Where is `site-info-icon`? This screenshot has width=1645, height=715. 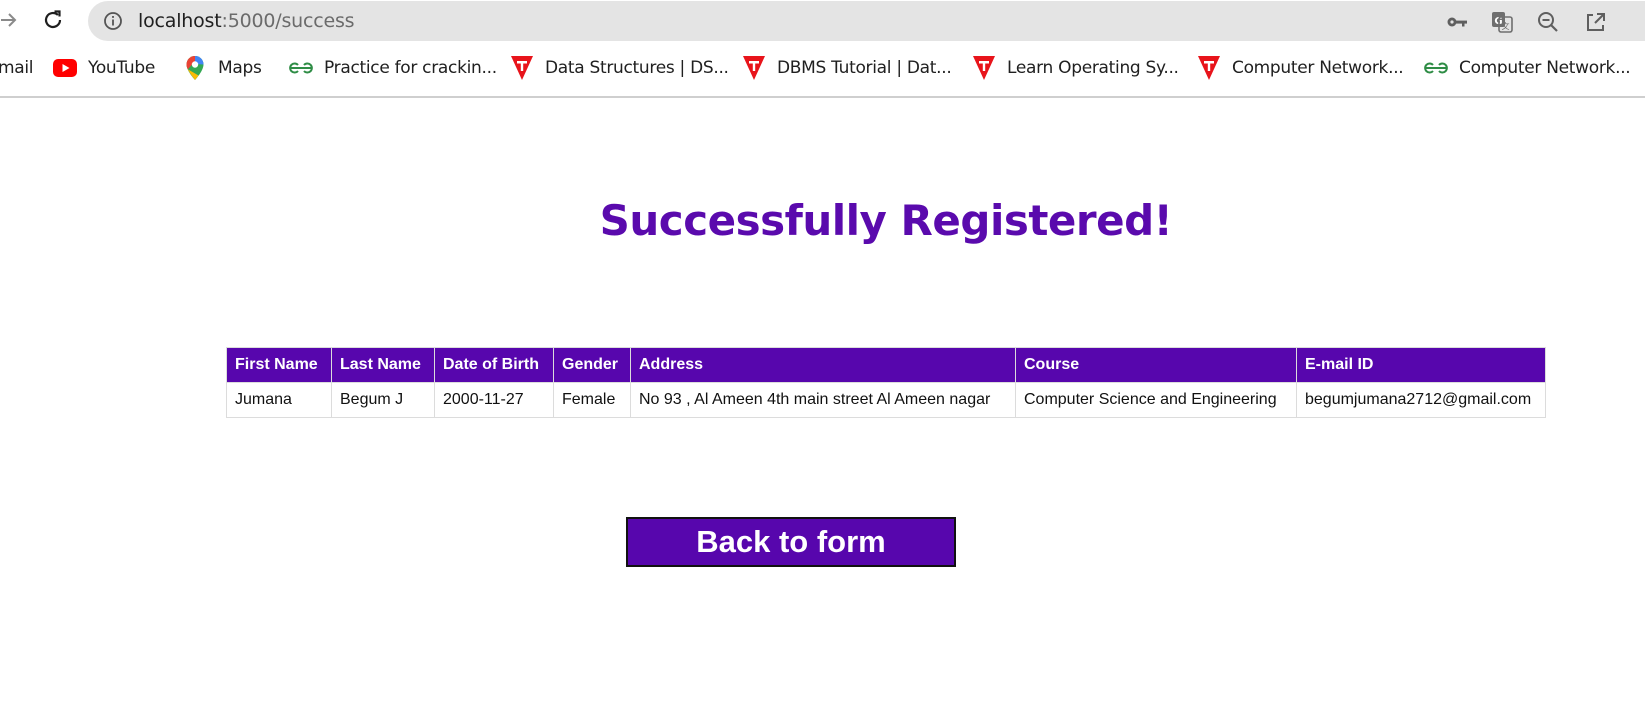
site-info-icon is located at coordinates (113, 21).